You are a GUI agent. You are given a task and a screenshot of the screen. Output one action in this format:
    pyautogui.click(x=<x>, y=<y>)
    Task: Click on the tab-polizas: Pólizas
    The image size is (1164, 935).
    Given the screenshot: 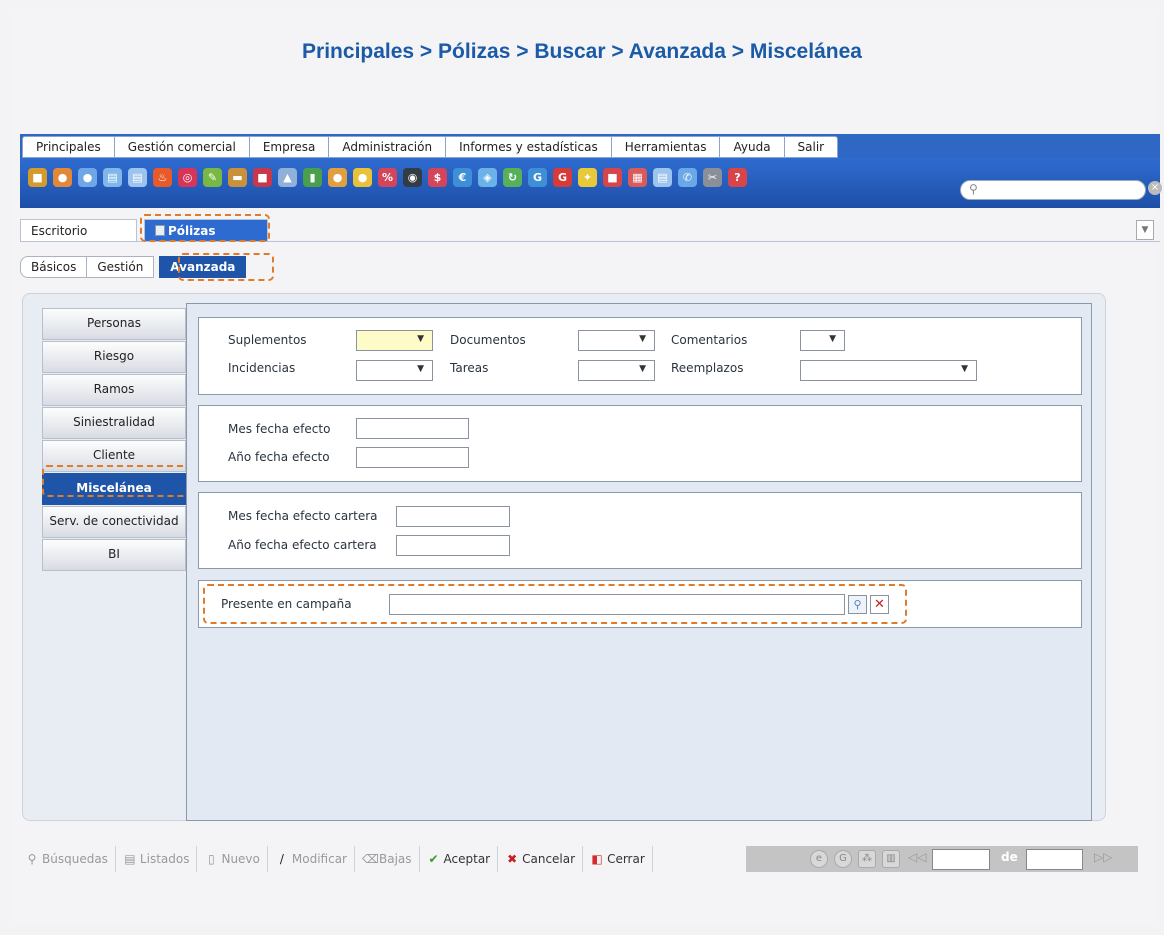 What is the action you would take?
    pyautogui.click(x=206, y=230)
    